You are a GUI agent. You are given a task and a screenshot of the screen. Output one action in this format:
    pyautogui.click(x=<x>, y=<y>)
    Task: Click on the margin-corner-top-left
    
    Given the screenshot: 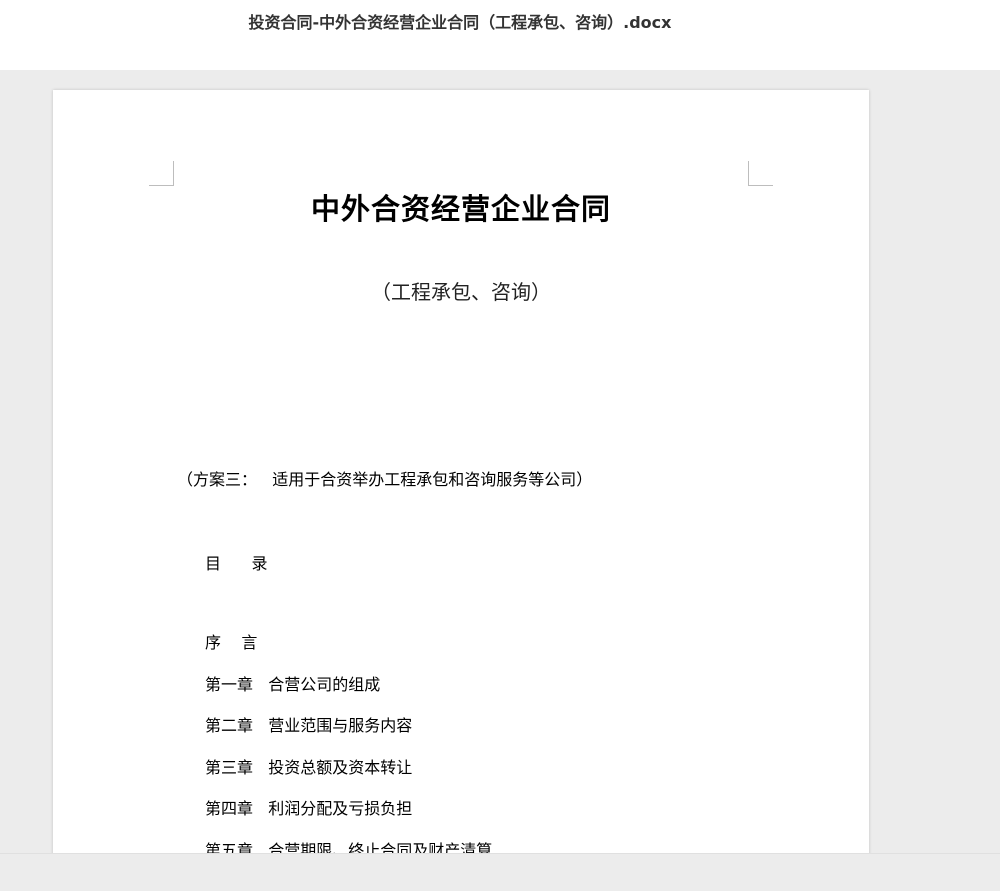 What is the action you would take?
    pyautogui.click(x=161, y=173)
    